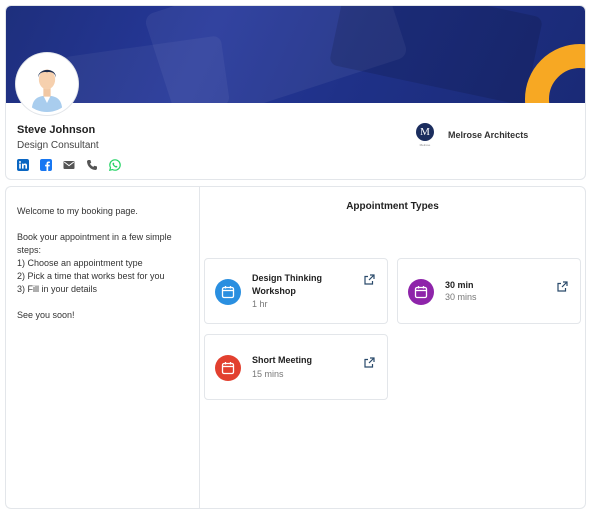 This screenshot has height=513, width=589. What do you see at coordinates (115, 165) in the screenshot?
I see `whatsapp-icon` at bounding box center [115, 165].